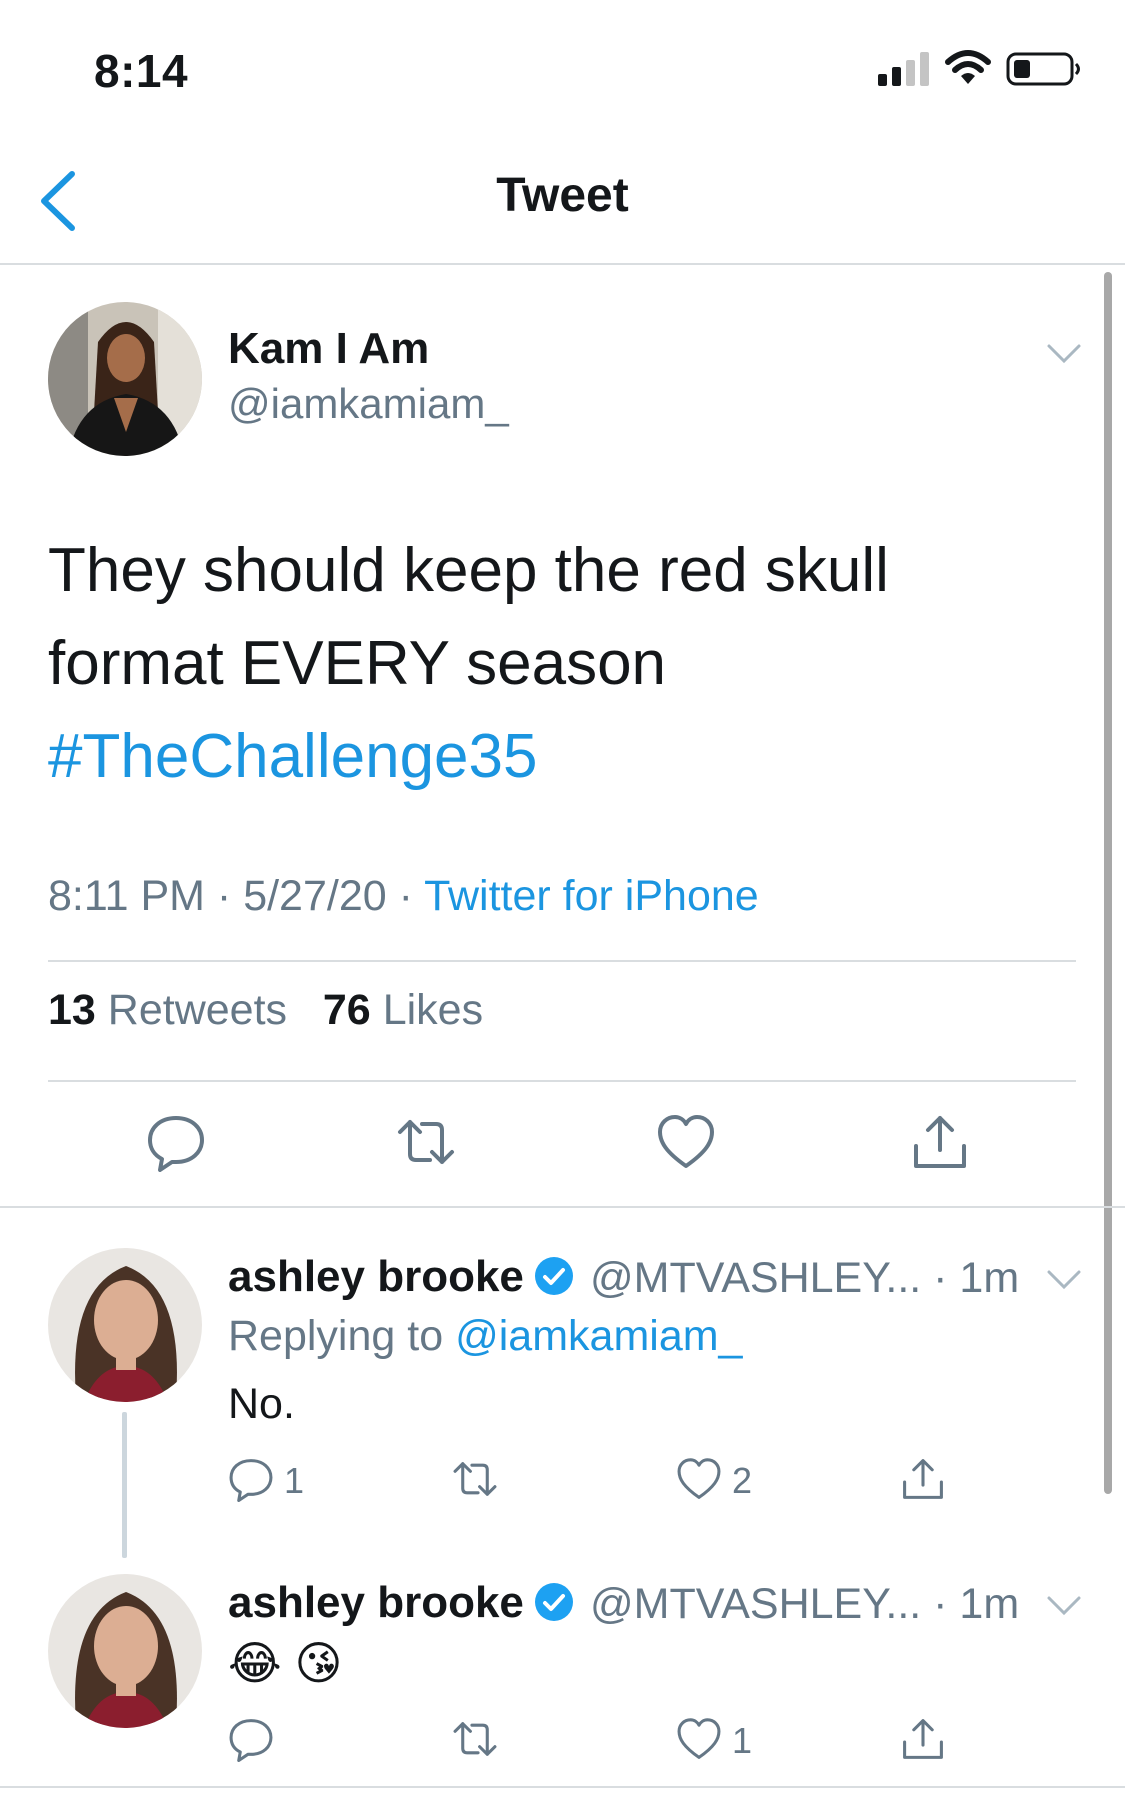 The height and width of the screenshot is (1794, 1125). Describe the element at coordinates (598, 1336) in the screenshot. I see `mention-link: @iamkamiam_` at that location.